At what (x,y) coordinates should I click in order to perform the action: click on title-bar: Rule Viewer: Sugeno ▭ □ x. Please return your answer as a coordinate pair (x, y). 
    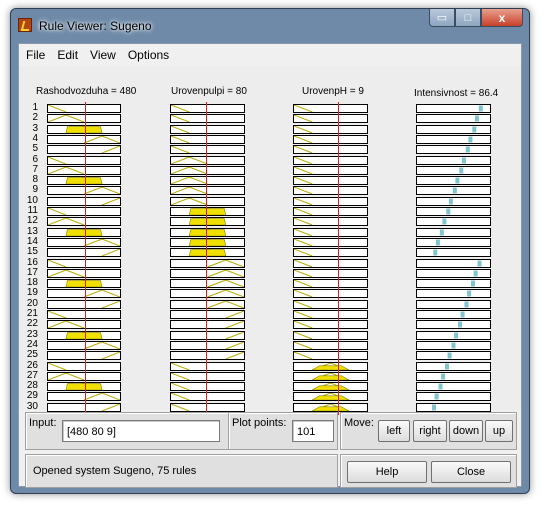
    Looking at the image, I should click on (270, 24).